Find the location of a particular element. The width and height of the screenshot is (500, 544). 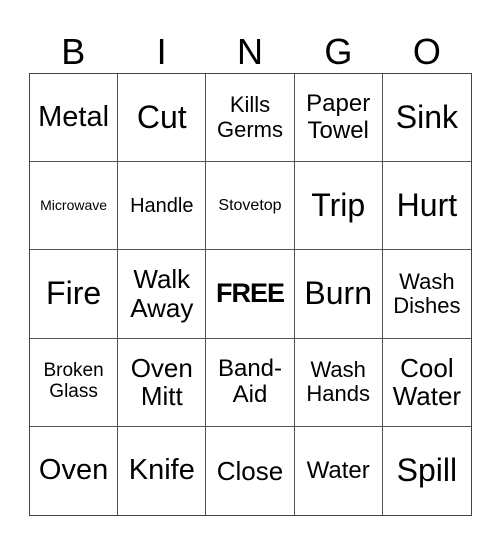

free-space-cell: FREE is located at coordinates (250, 294).